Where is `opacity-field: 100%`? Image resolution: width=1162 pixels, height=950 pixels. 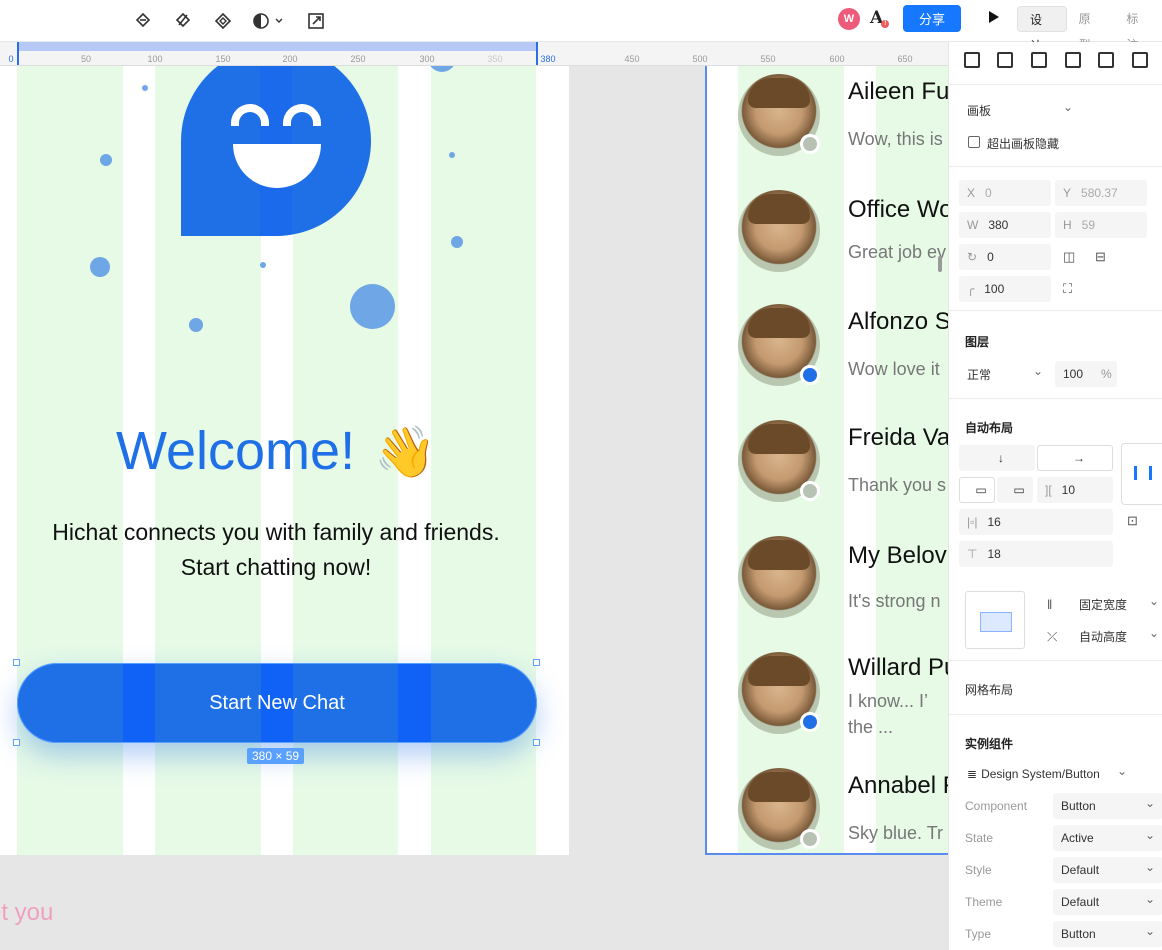
opacity-field: 100% is located at coordinates (1086, 374).